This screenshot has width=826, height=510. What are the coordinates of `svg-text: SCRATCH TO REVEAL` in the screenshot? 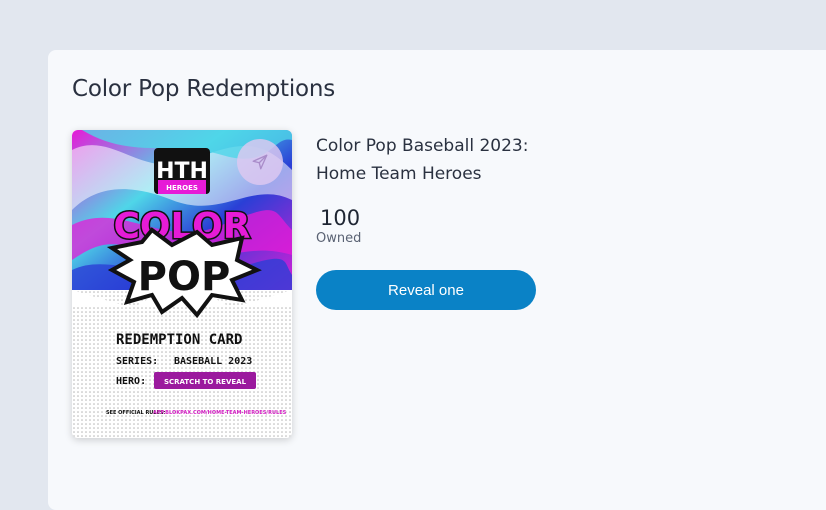 It's located at (205, 382).